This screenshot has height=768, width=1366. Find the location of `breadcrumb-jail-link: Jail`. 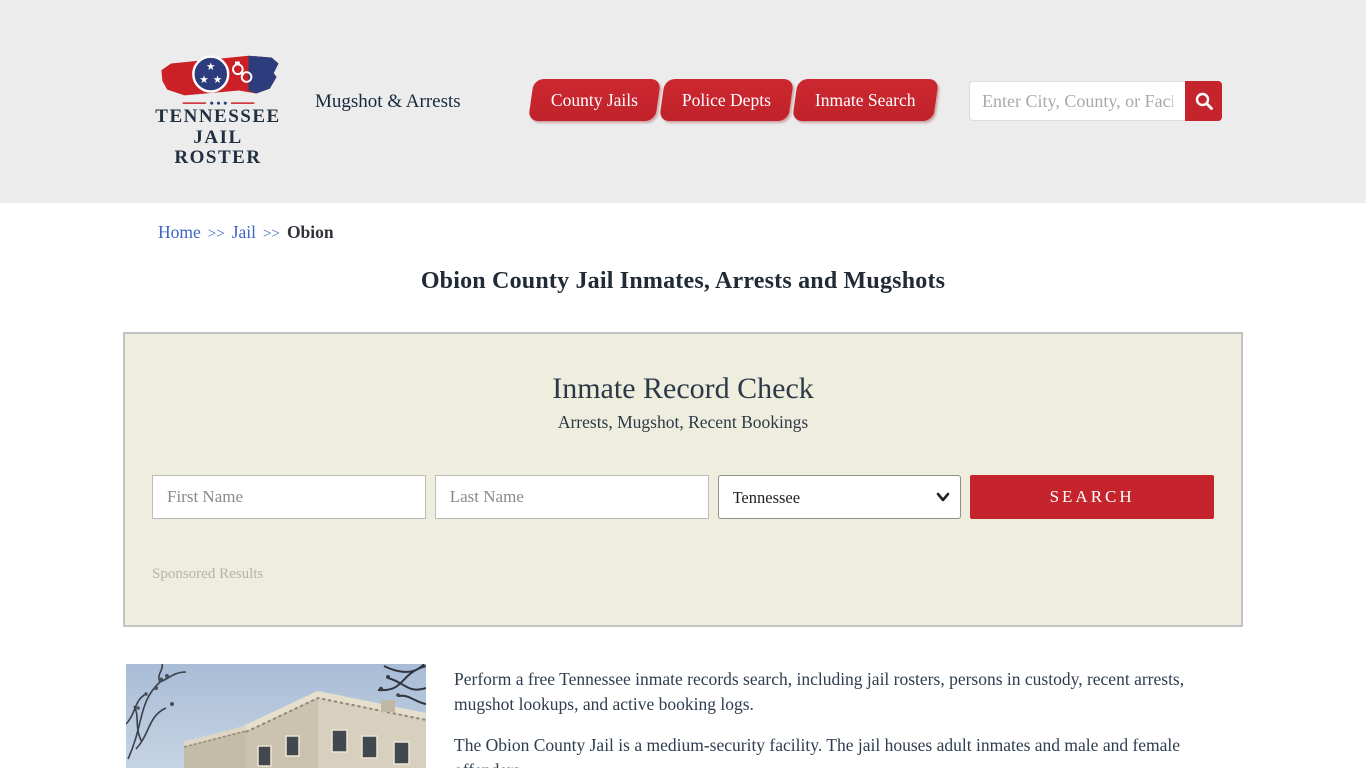

breadcrumb-jail-link: Jail is located at coordinates (244, 232).